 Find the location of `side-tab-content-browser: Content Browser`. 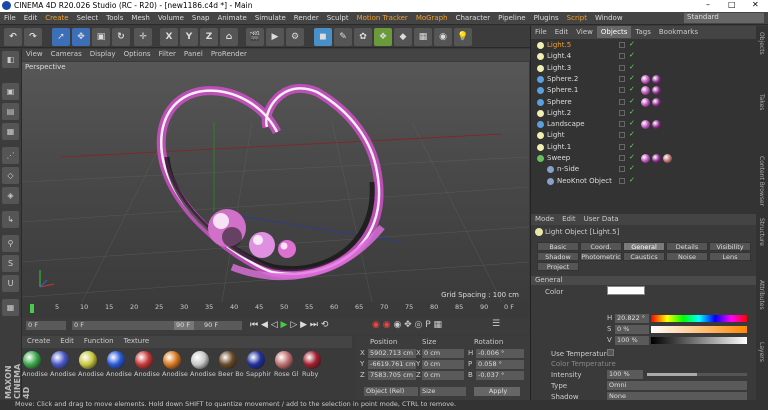

side-tab-content-browser: Content Browser is located at coordinates (761, 181).